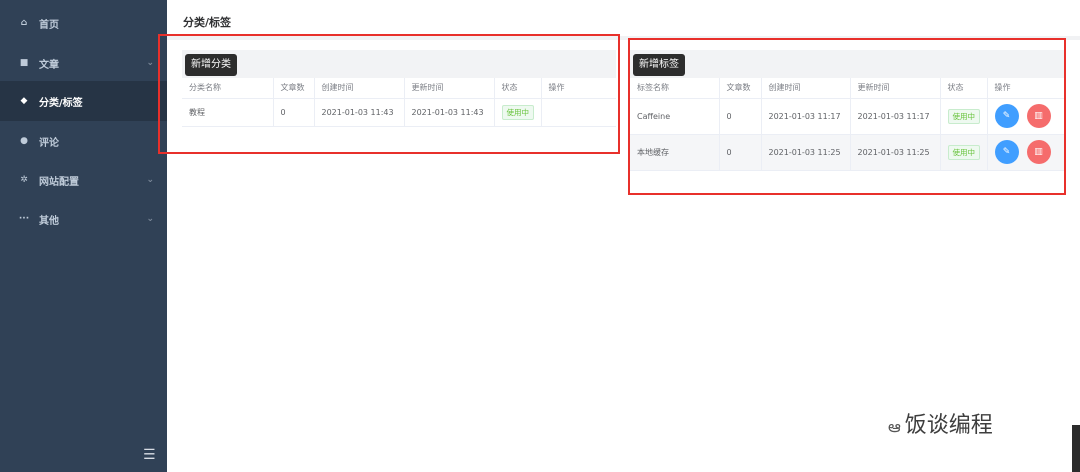 This screenshot has width=1080, height=472. I want to click on sidebar-item-label: 网站配置, so click(59, 182).